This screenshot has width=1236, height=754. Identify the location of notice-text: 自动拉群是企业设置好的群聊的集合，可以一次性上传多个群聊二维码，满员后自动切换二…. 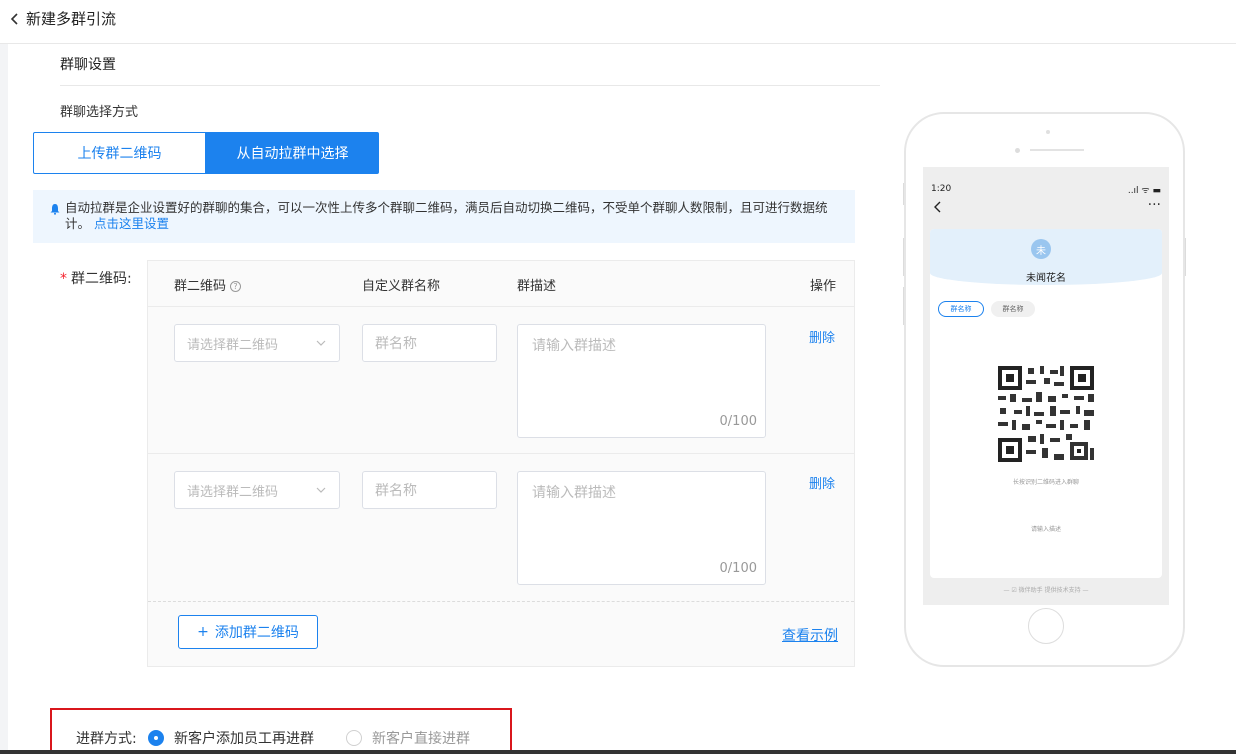
(446, 215).